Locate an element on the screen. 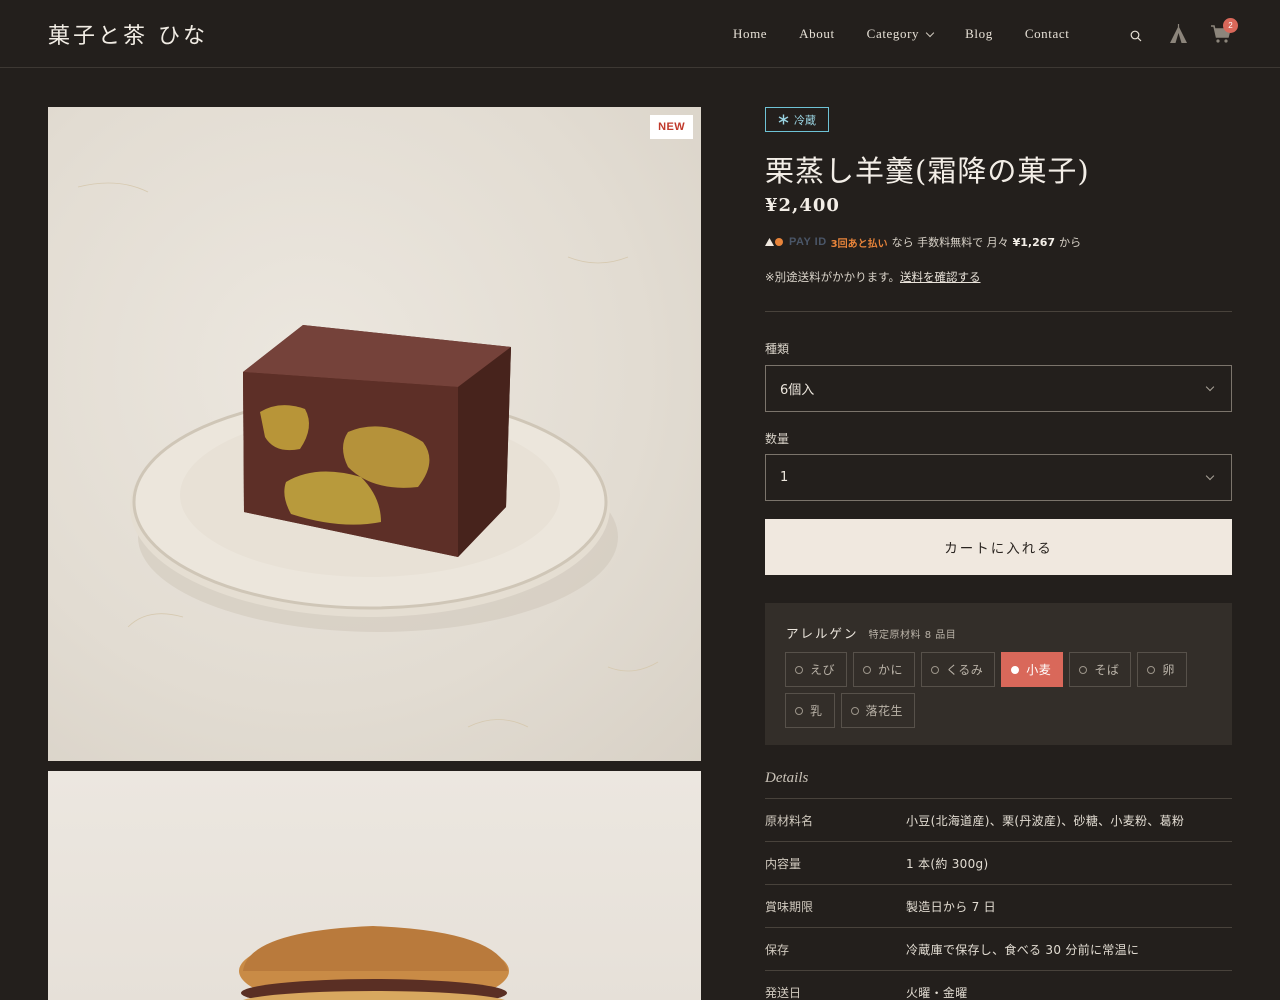  paidy-logo-icon is located at coordinates (774, 242).